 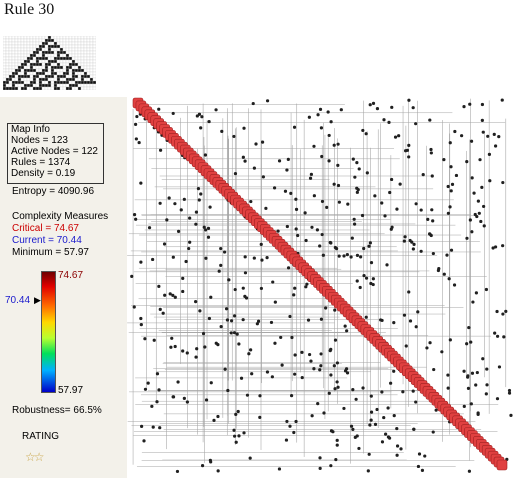 I want to click on entropy-value: Entropy = 4090.96, so click(x=53, y=191).